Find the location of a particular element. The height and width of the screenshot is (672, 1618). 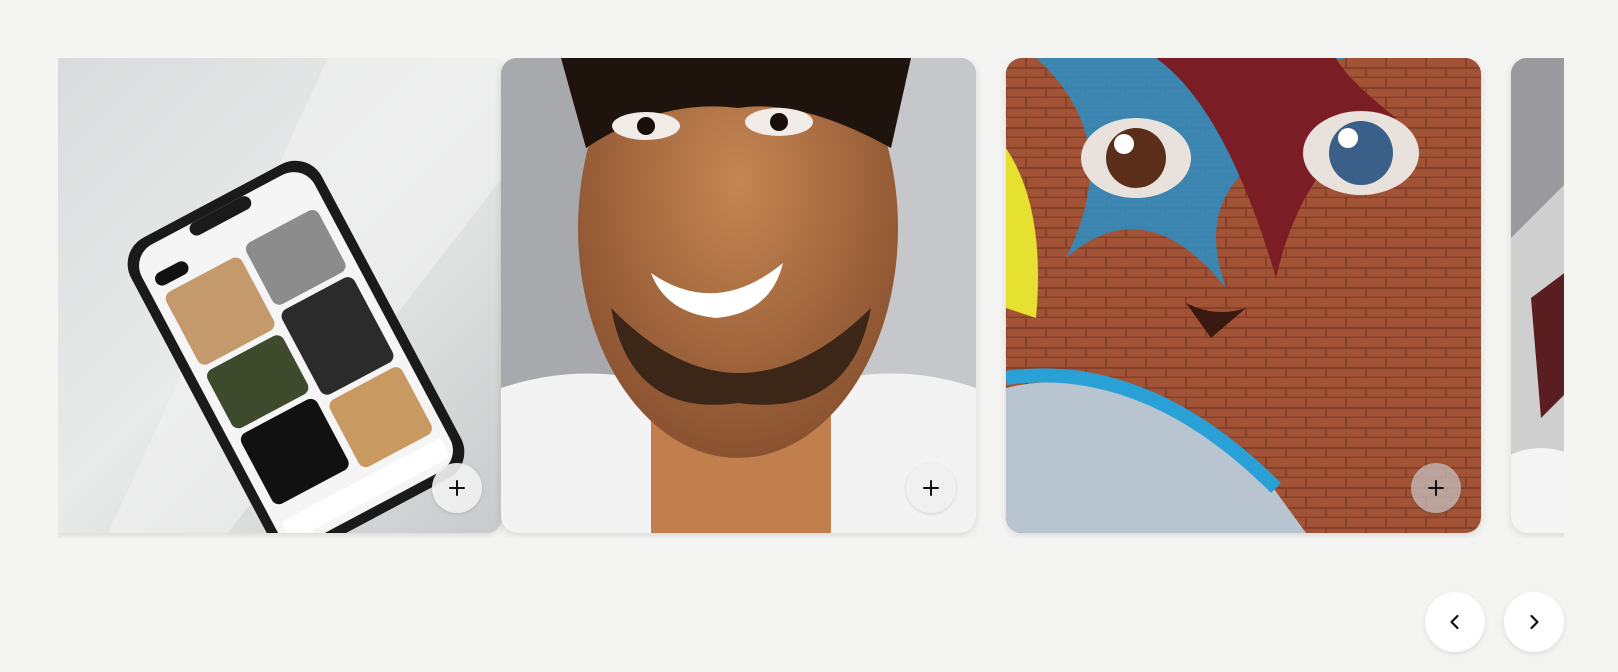

carousel-previous-button is located at coordinates (1455, 622).